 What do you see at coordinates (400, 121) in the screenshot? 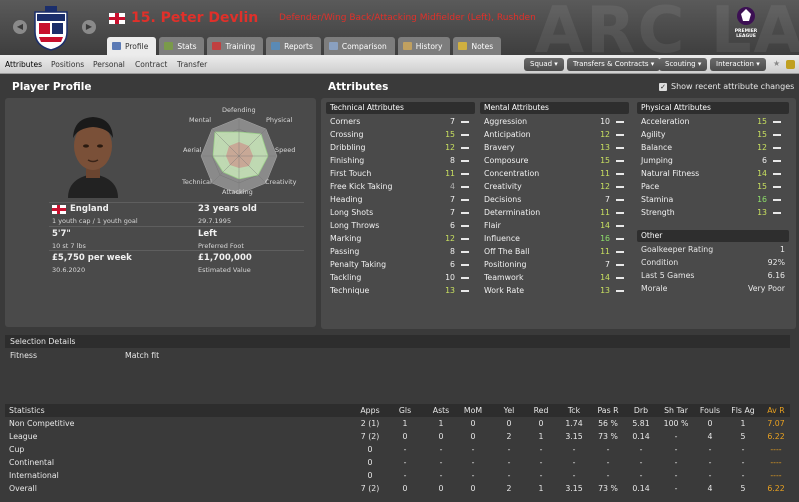
I see `attribute-row: Corners 7` at bounding box center [400, 121].